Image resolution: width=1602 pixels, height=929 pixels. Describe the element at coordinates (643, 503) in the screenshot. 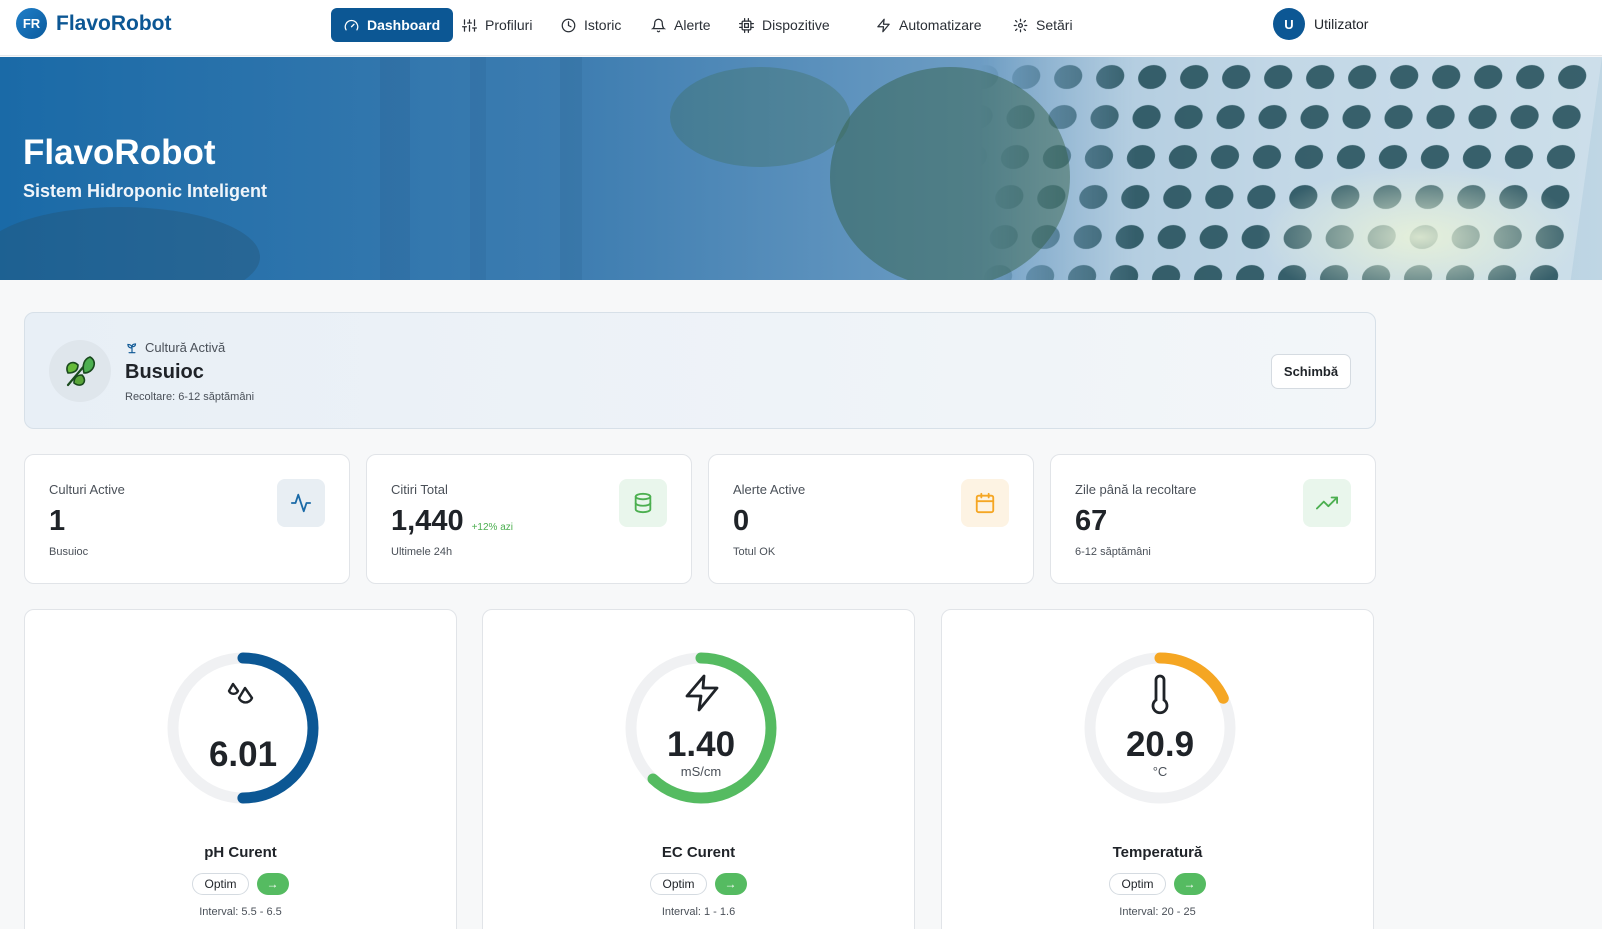

I see `database-icon` at that location.